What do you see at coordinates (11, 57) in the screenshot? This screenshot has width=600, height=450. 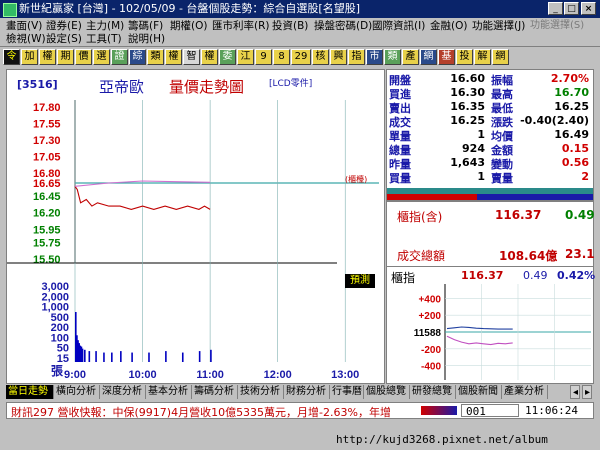 I see `toolbar-button: 令` at bounding box center [11, 57].